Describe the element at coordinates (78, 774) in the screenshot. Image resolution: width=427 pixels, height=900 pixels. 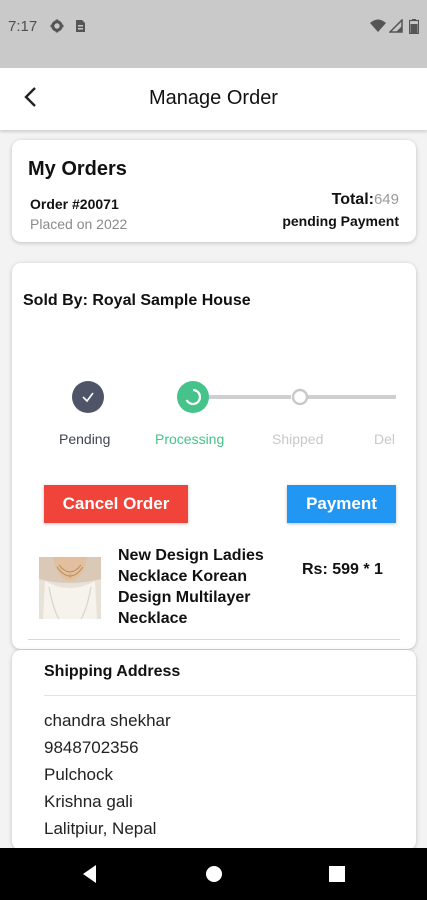
I see `address-area: Pulchock` at that location.